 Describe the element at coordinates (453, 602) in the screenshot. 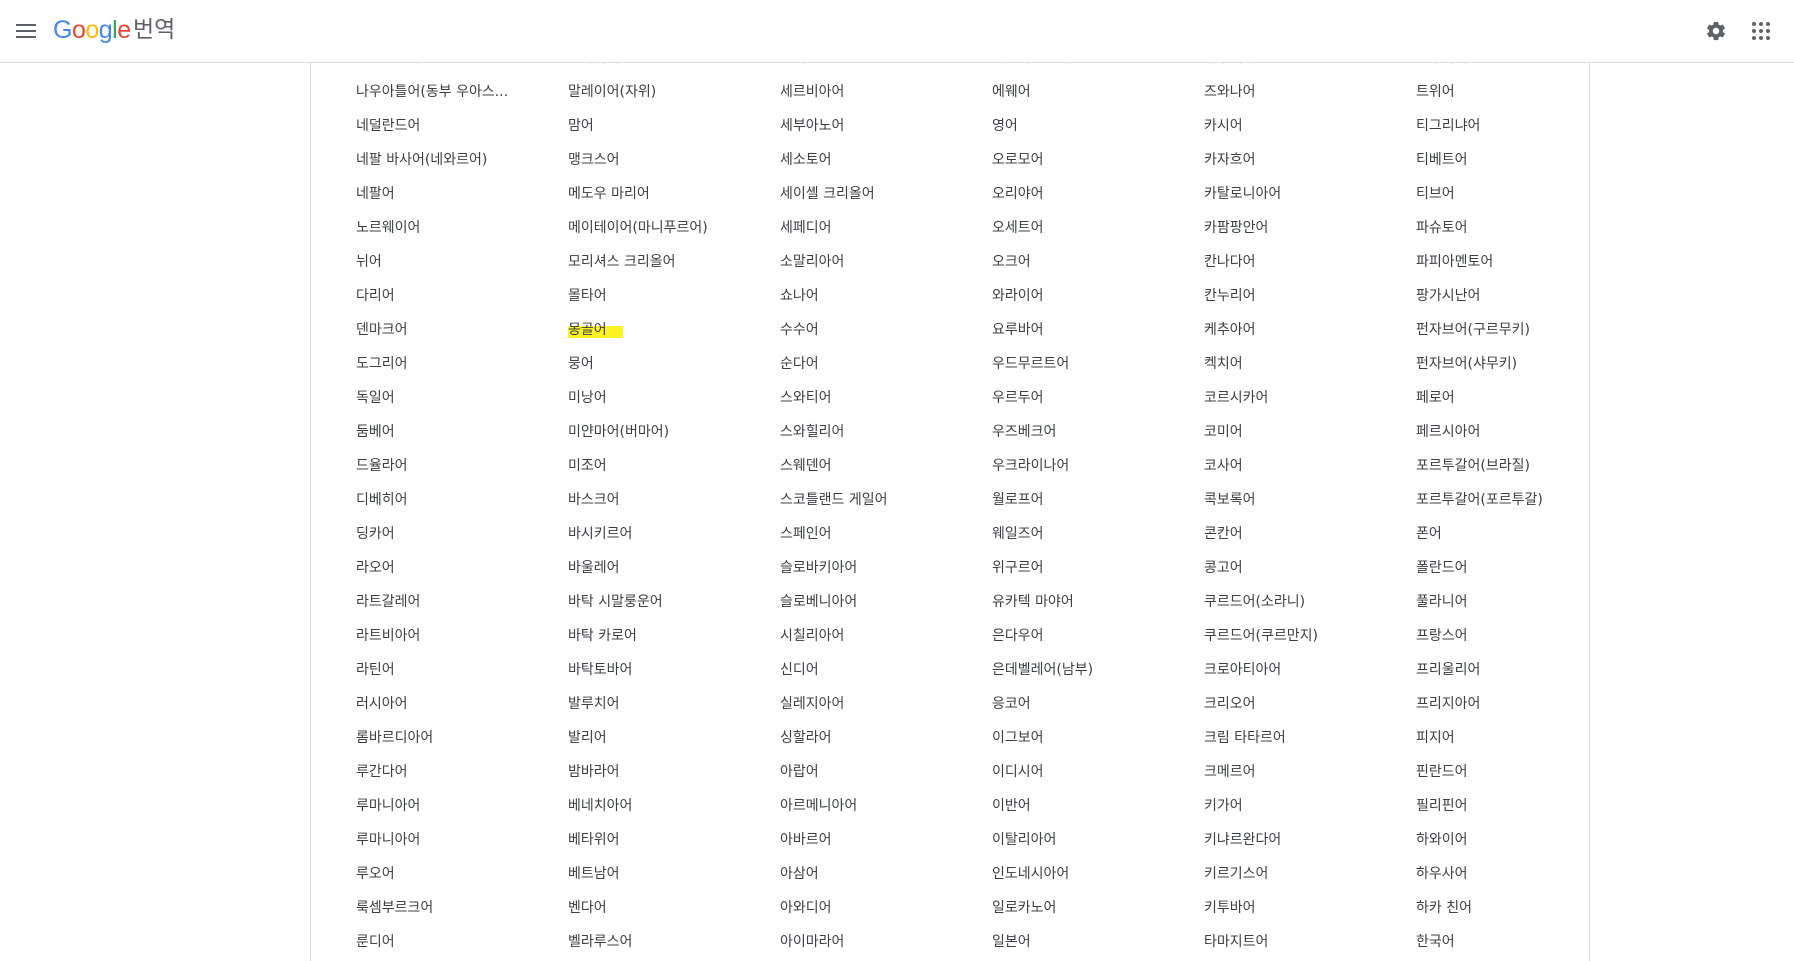

I see `language-option: 라트갈레어` at that location.